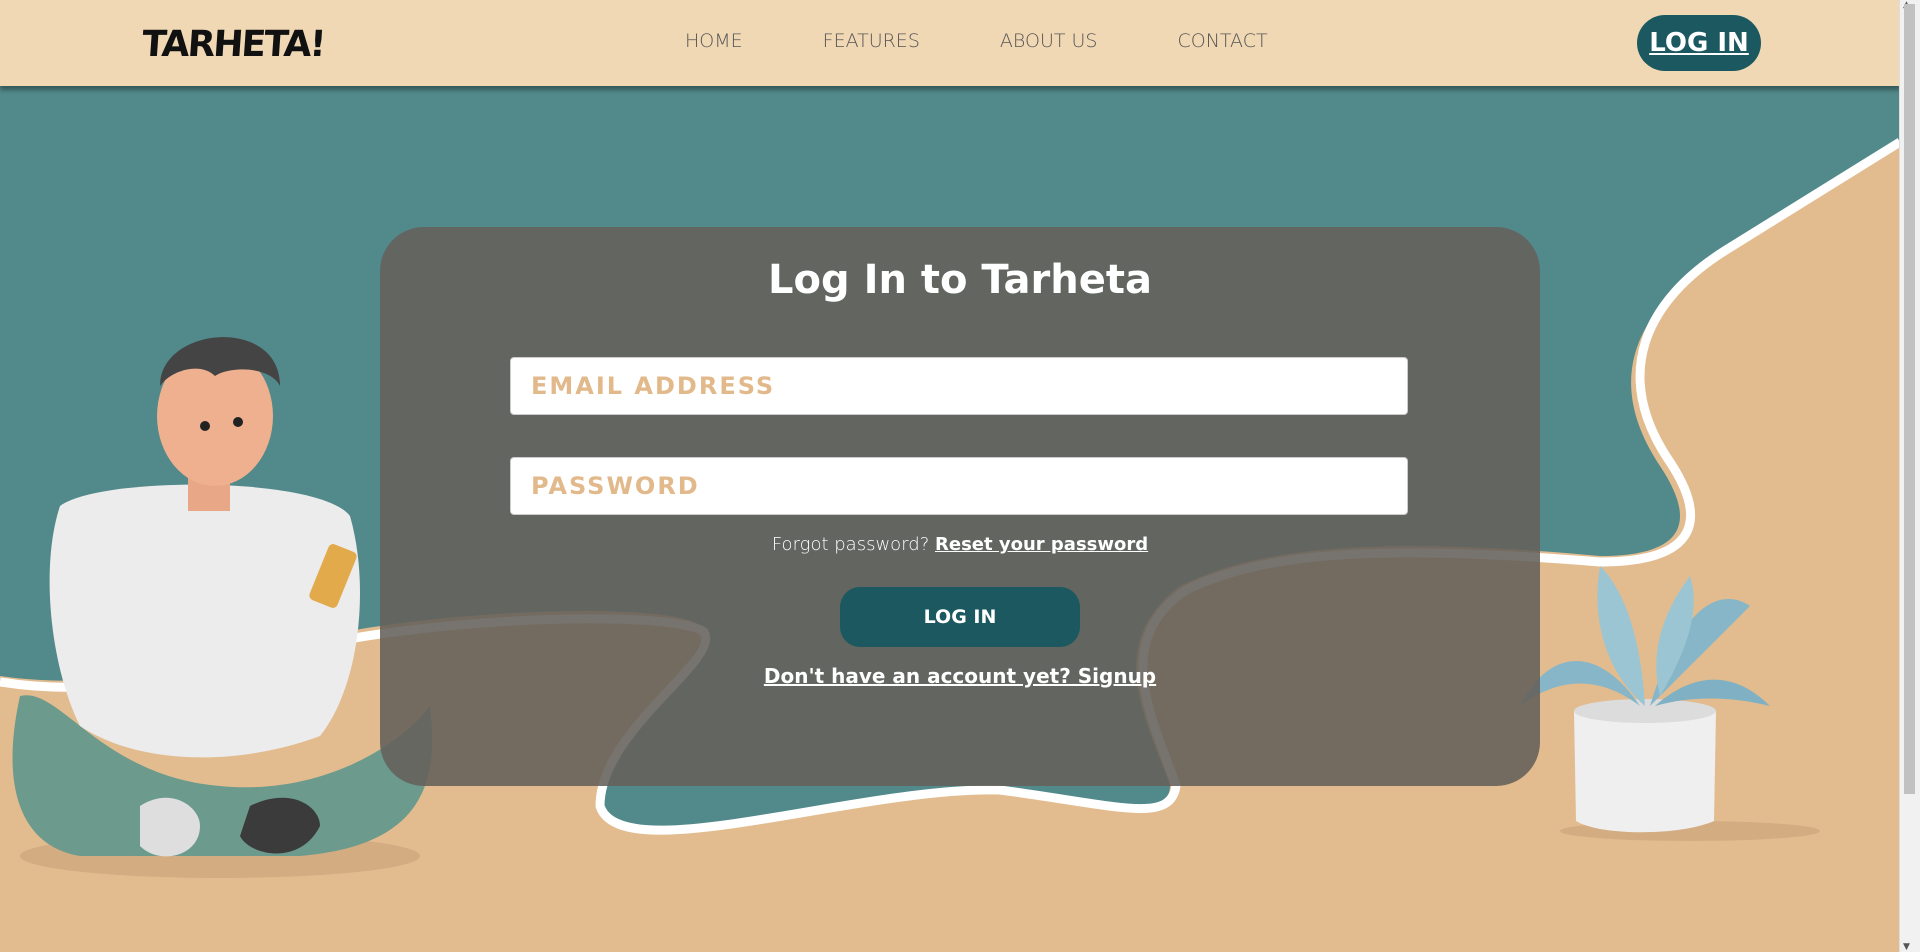 This screenshot has height=952, width=1920. Describe the element at coordinates (959, 386) in the screenshot. I see `email-input` at that location.